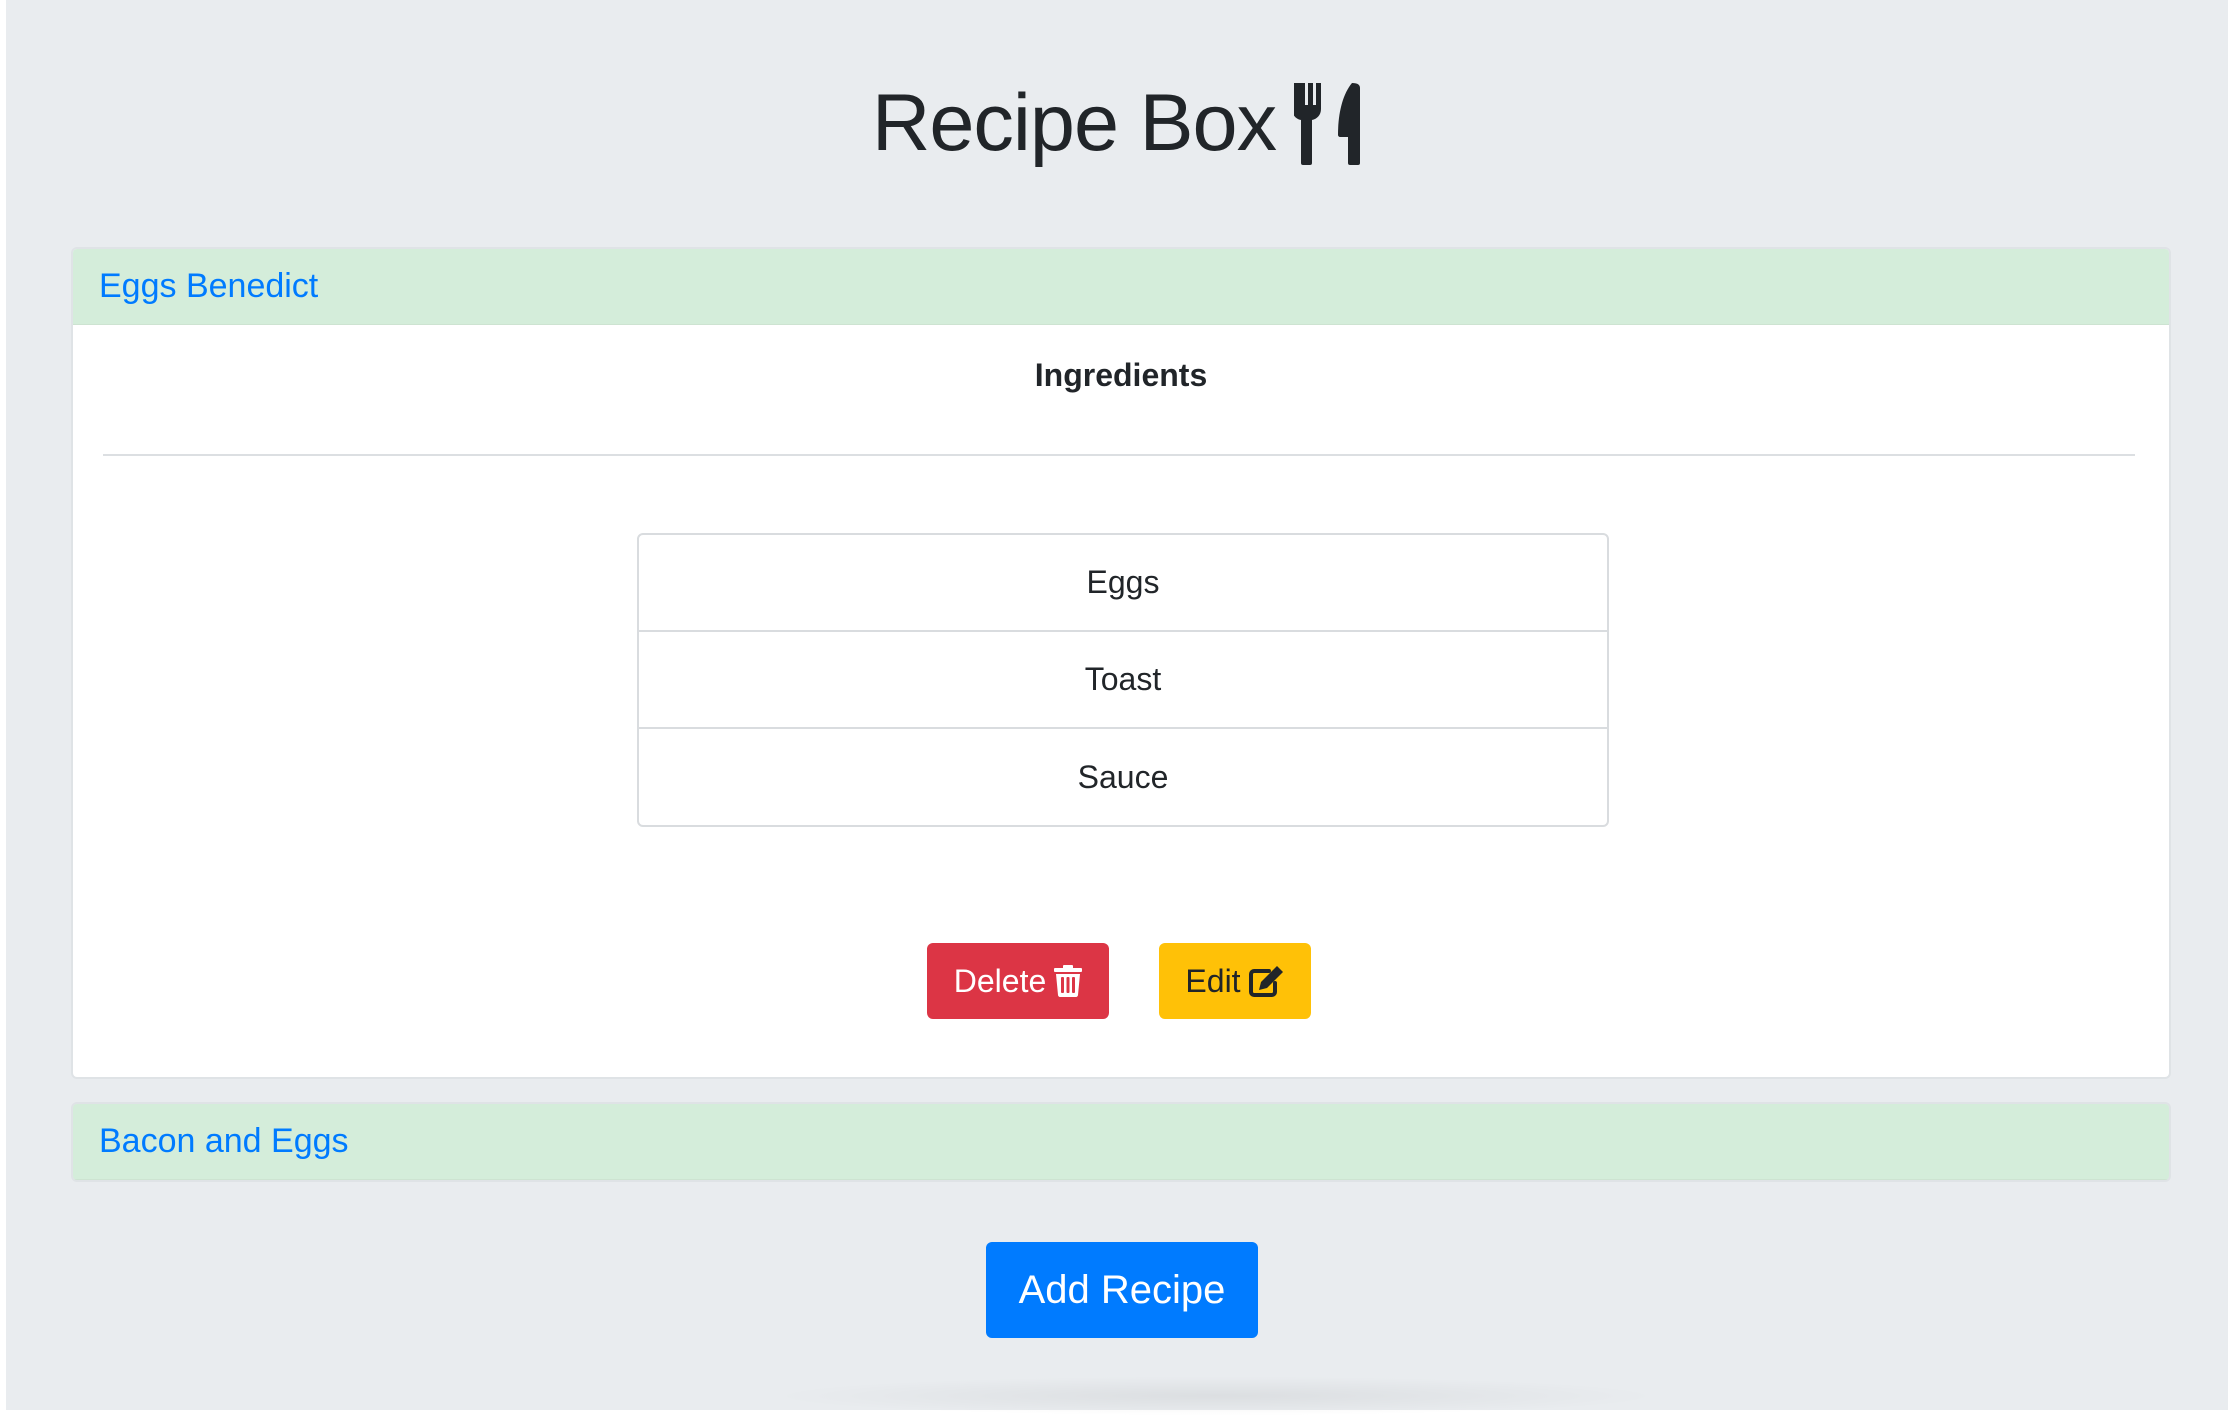 The image size is (2228, 1416). What do you see at coordinates (1123, 776) in the screenshot?
I see `ingredient-item: Sauce` at bounding box center [1123, 776].